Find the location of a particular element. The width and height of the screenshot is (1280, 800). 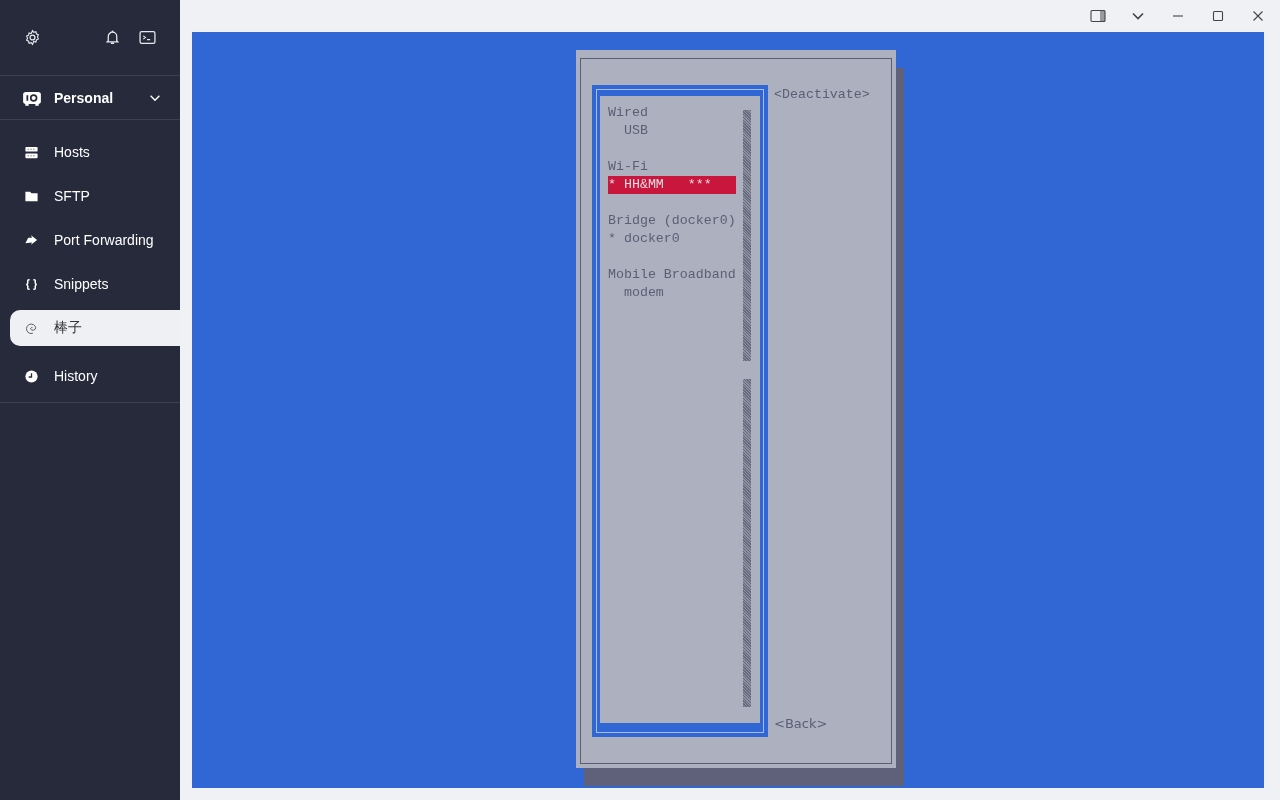

section-title: Wi-Fi is located at coordinates (628, 167).